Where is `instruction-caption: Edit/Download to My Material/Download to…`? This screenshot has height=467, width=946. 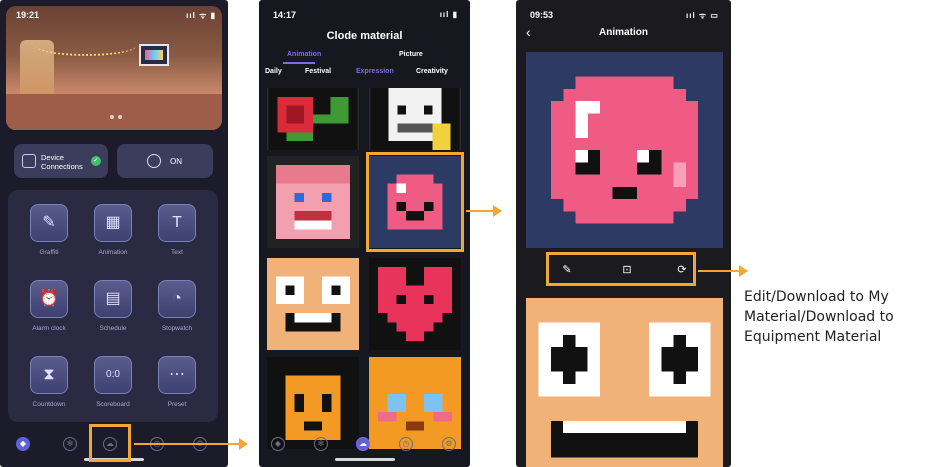 instruction-caption: Edit/Download to My Material/Download to… is located at coordinates (819, 317).